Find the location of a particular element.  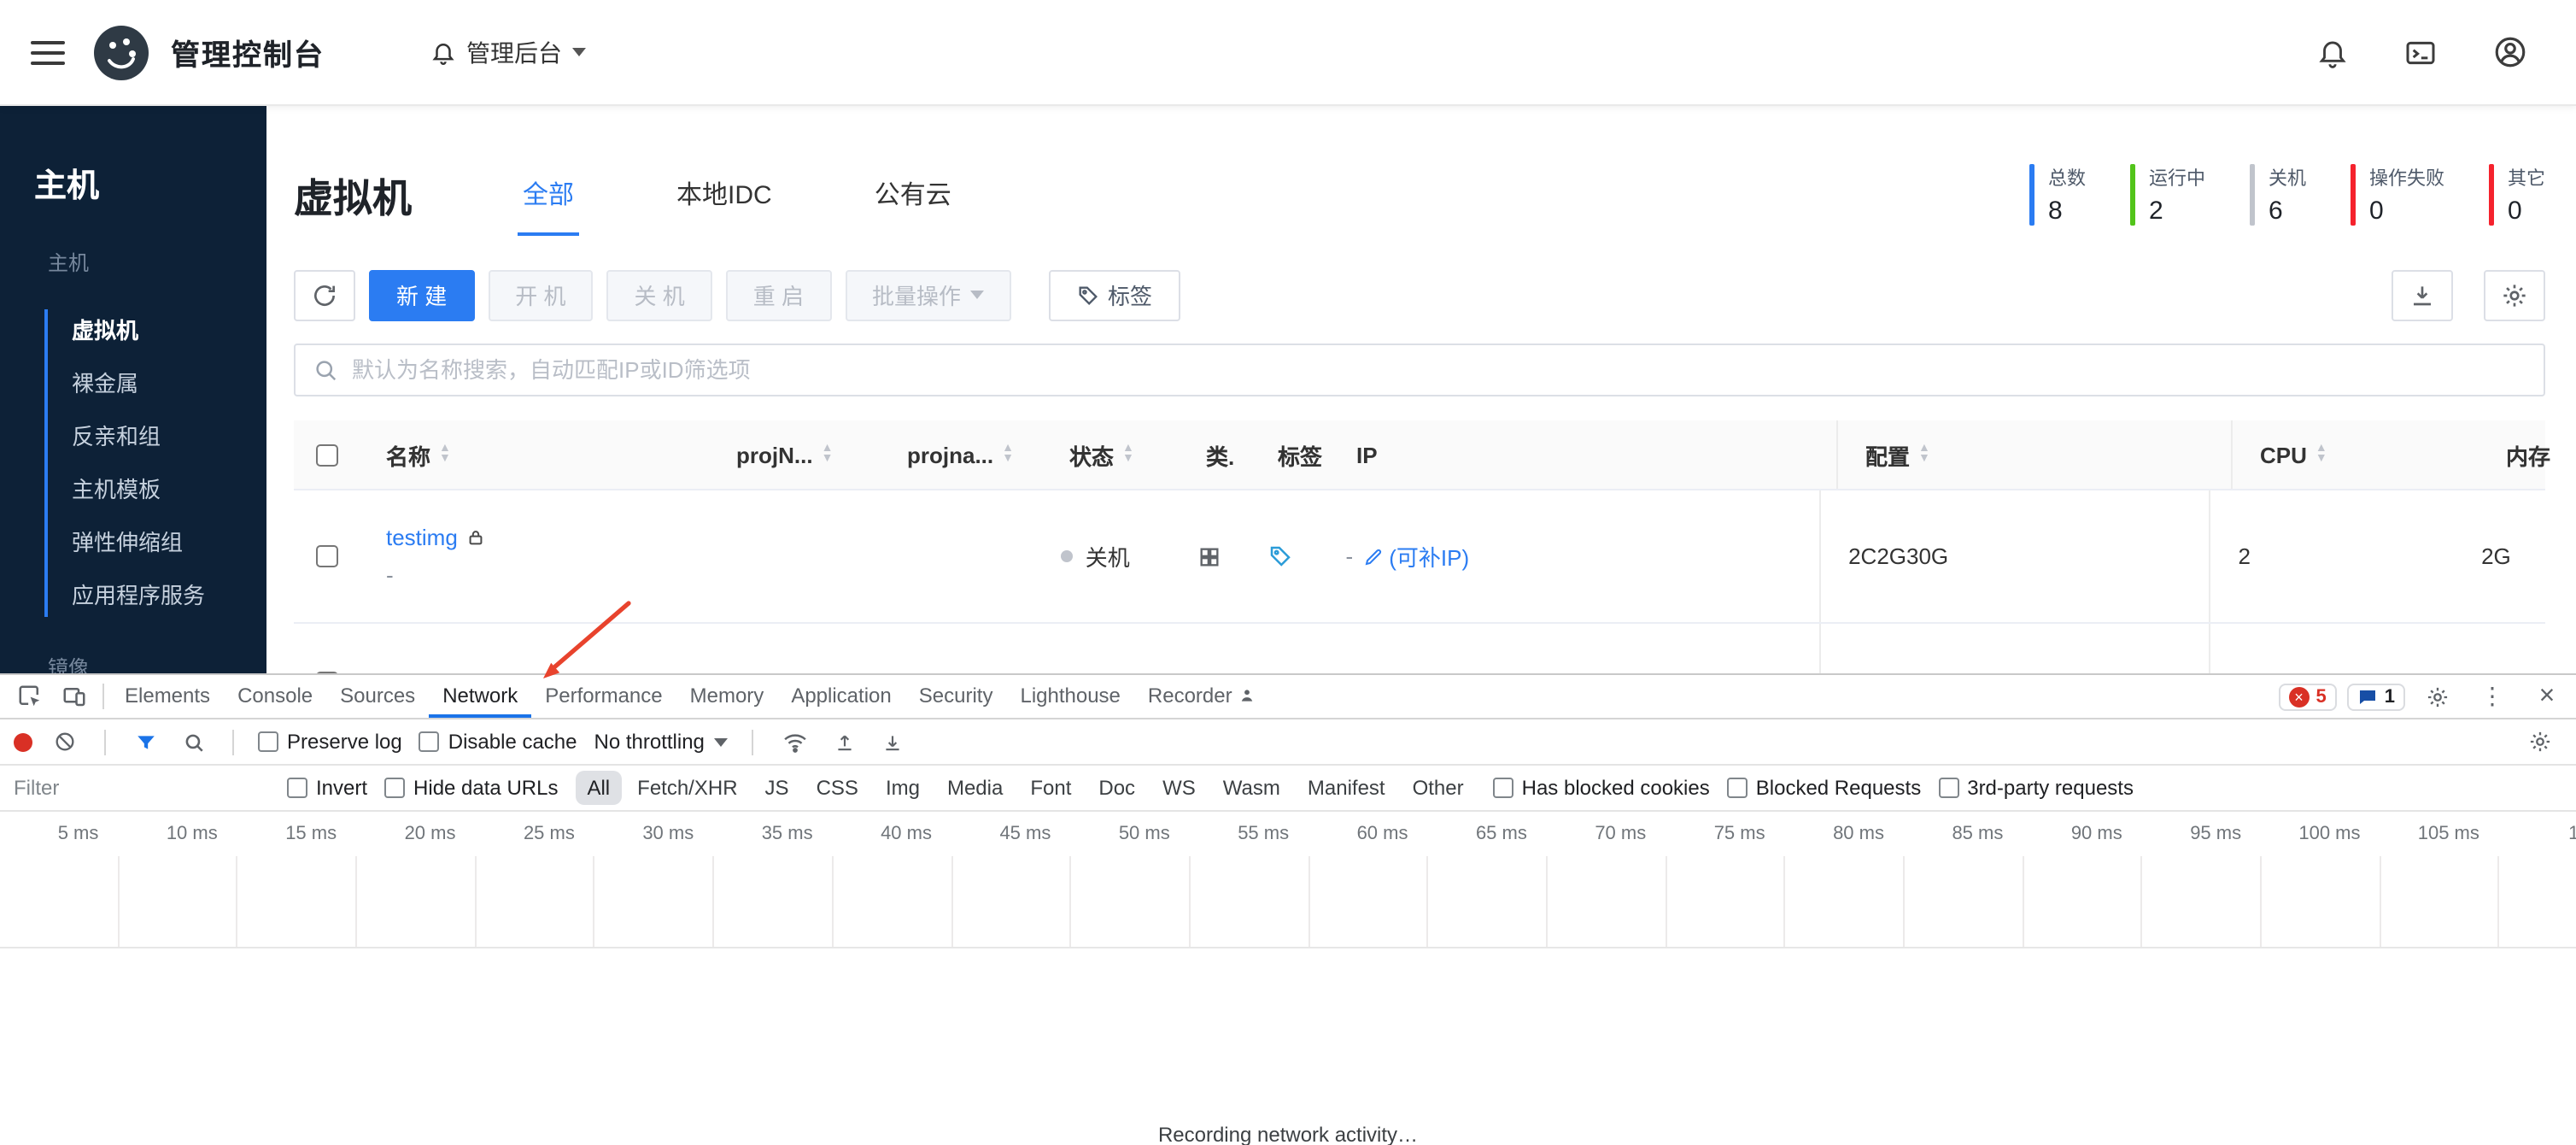

table-column-header: CPU is located at coordinates (2355, 454).